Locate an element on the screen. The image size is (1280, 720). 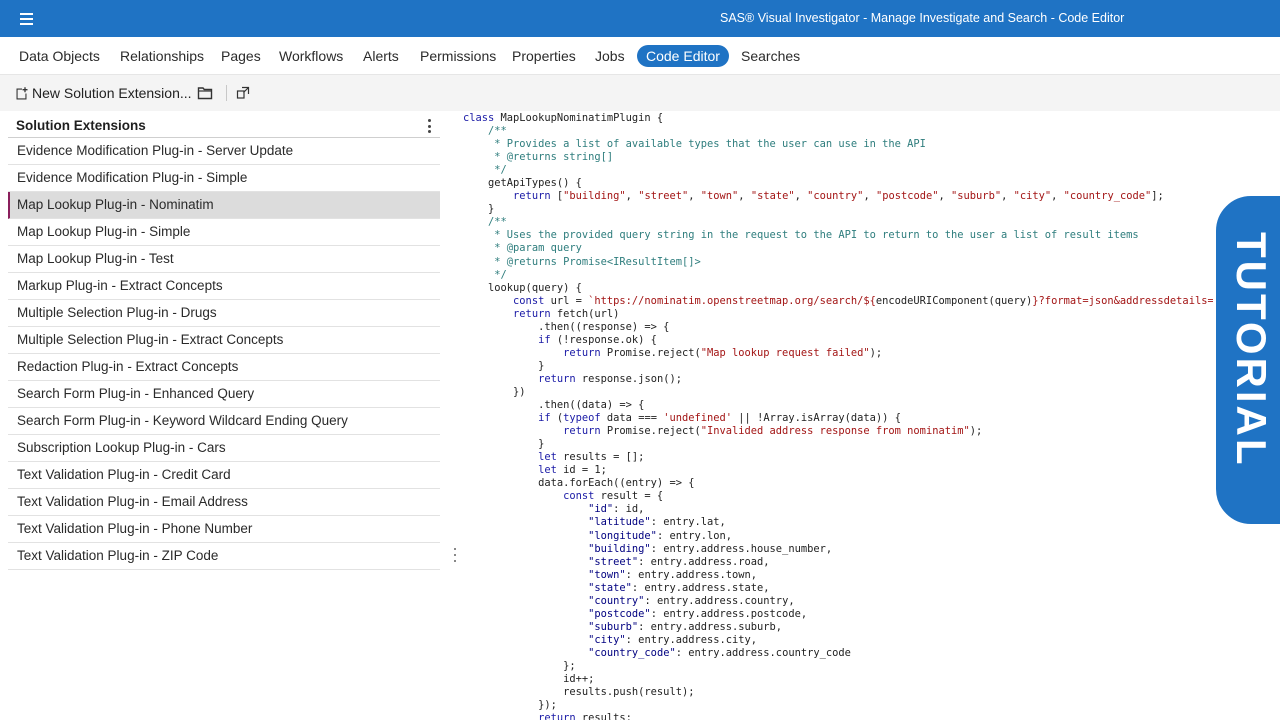
tab-relationships: Relationships is located at coordinates (162, 56).